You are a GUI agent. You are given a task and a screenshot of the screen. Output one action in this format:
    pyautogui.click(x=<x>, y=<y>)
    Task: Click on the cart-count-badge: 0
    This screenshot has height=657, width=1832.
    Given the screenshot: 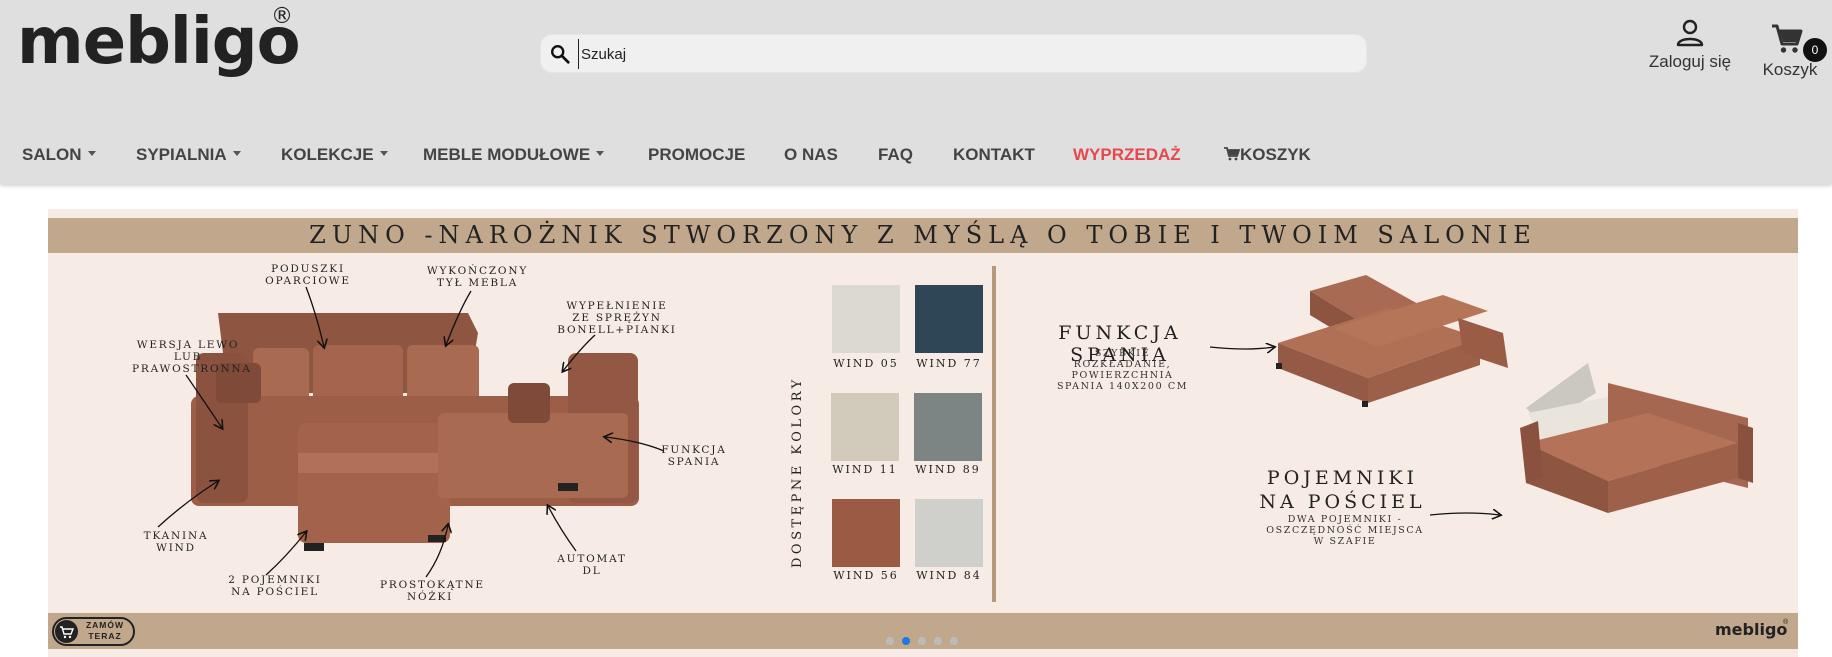 What is the action you would take?
    pyautogui.click(x=1815, y=50)
    